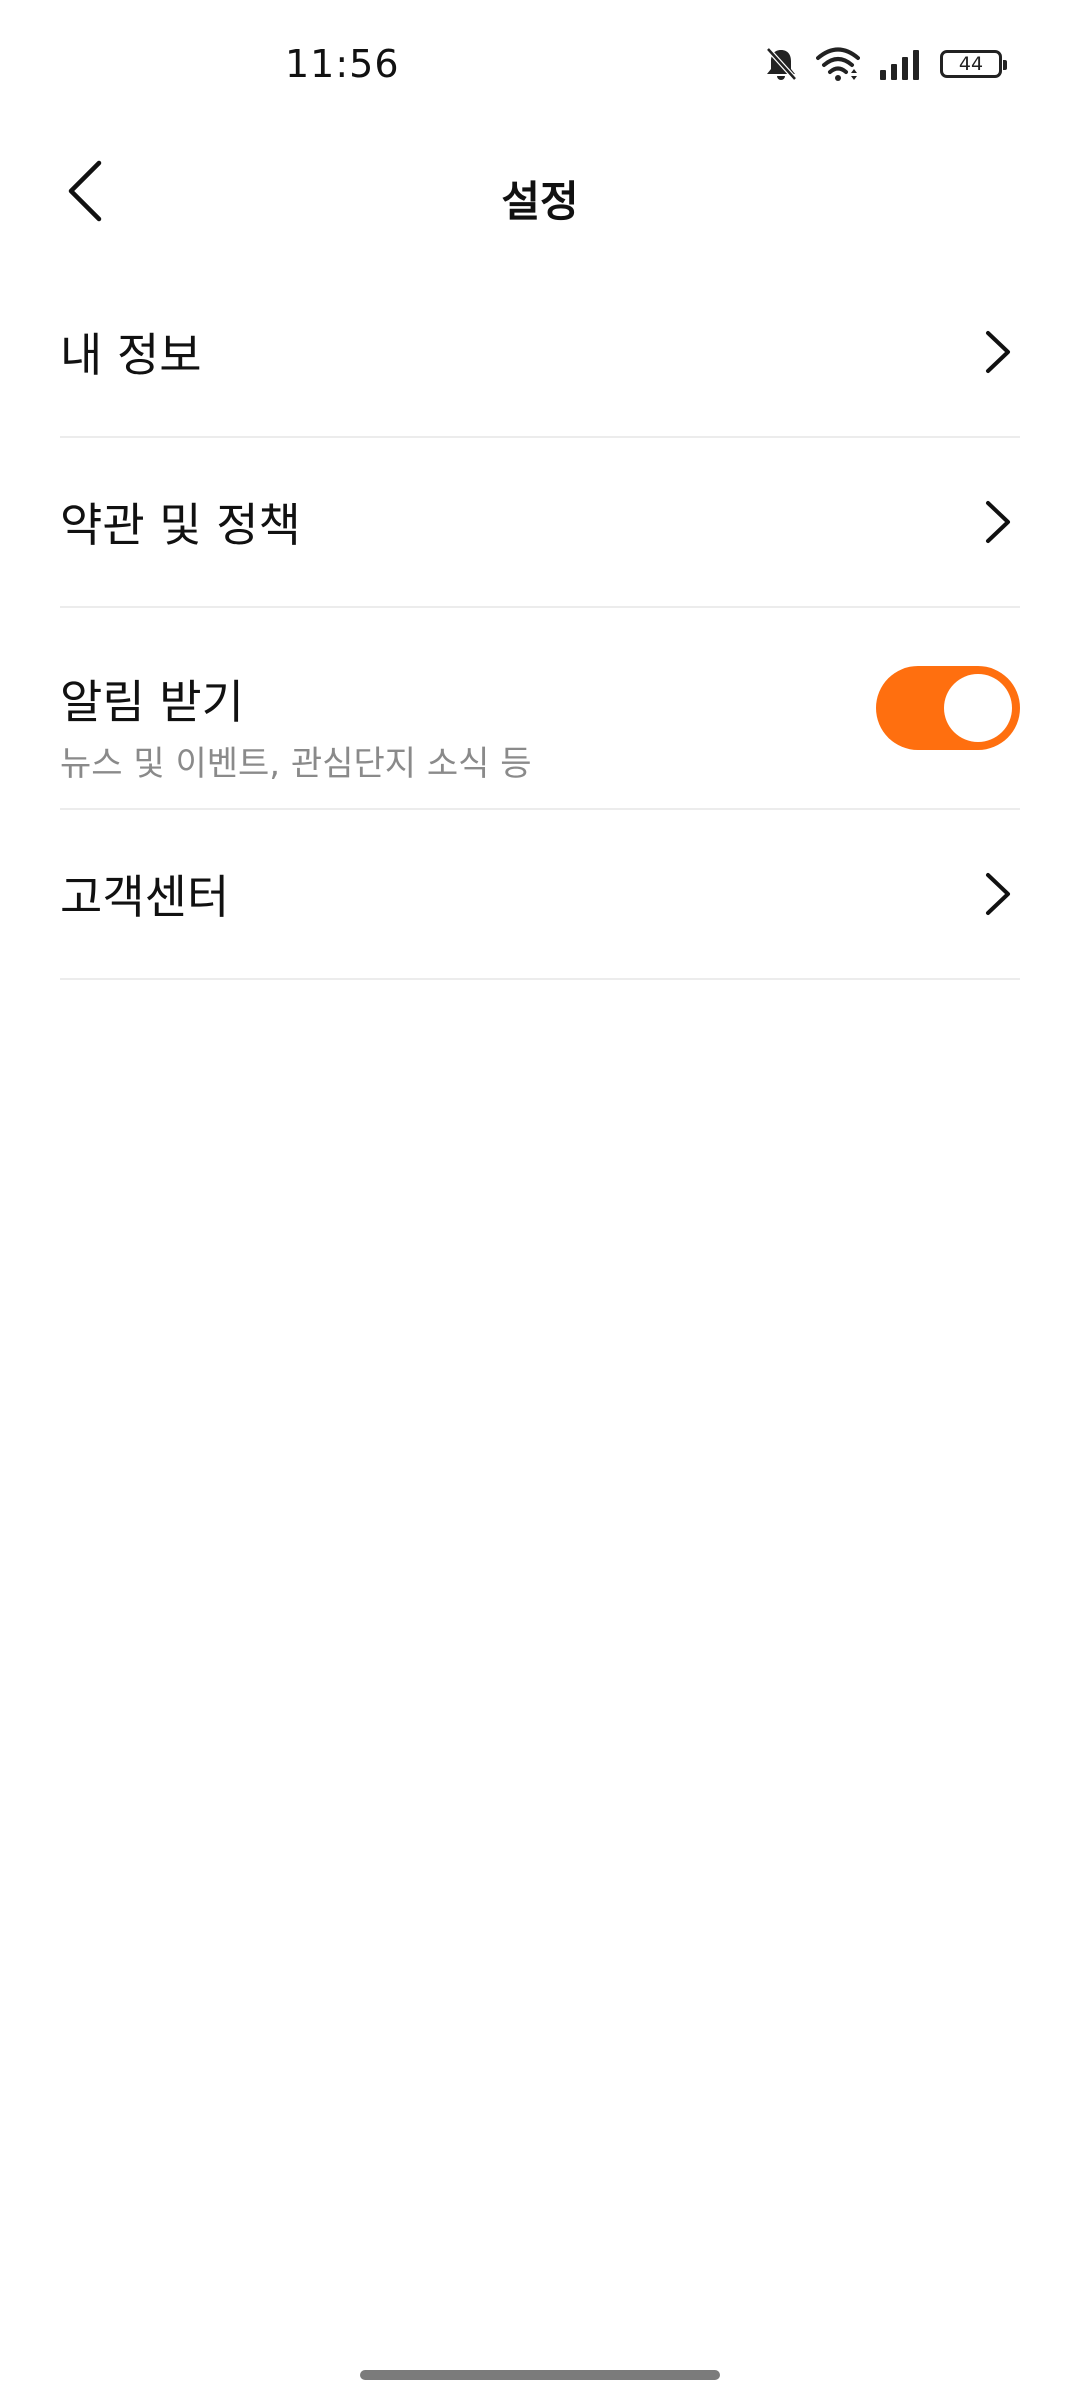 The height and width of the screenshot is (2400, 1080). What do you see at coordinates (540, 523) in the screenshot?
I see `settings-item-terms: 약관 및 정책` at bounding box center [540, 523].